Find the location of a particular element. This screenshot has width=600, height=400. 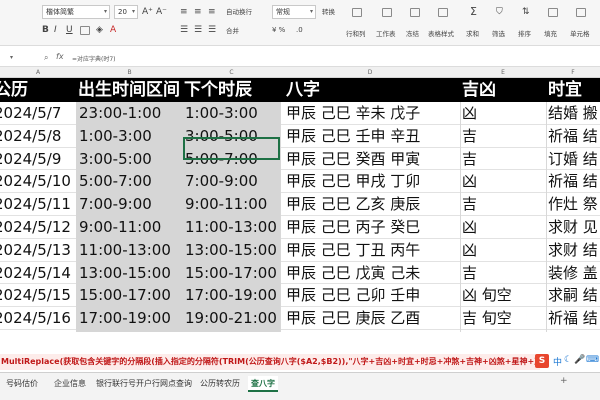

cell-bazi: 甲辰 己巳 辛未 戊子 is located at coordinates (372, 113).